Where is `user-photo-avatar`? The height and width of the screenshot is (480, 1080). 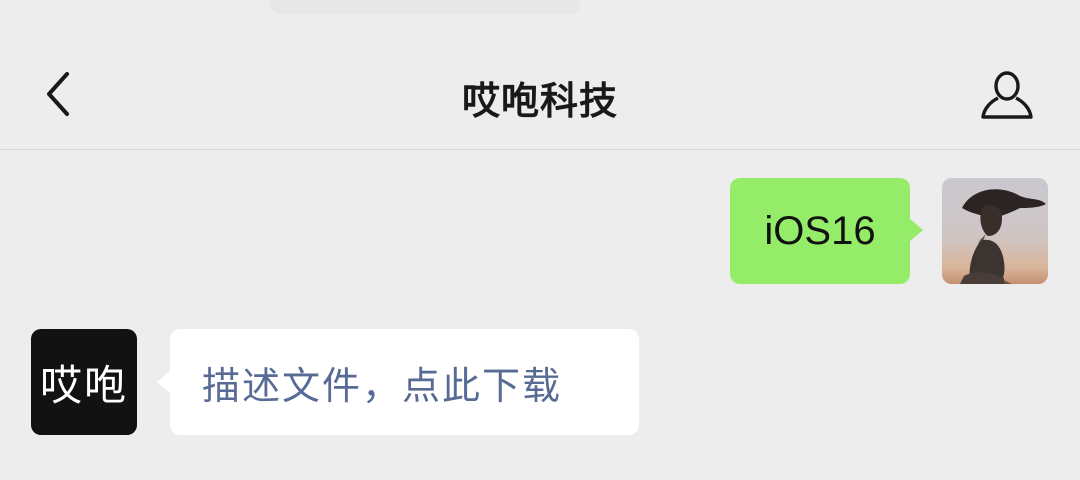 user-photo-avatar is located at coordinates (995, 231).